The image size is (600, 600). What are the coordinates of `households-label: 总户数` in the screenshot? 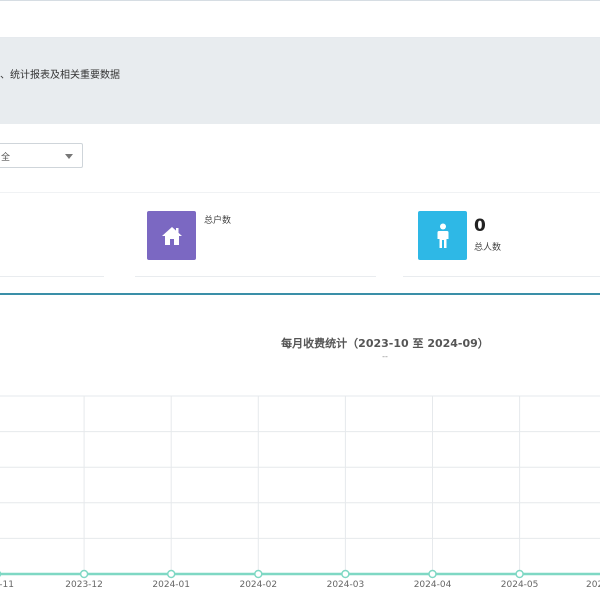 It's located at (218, 221).